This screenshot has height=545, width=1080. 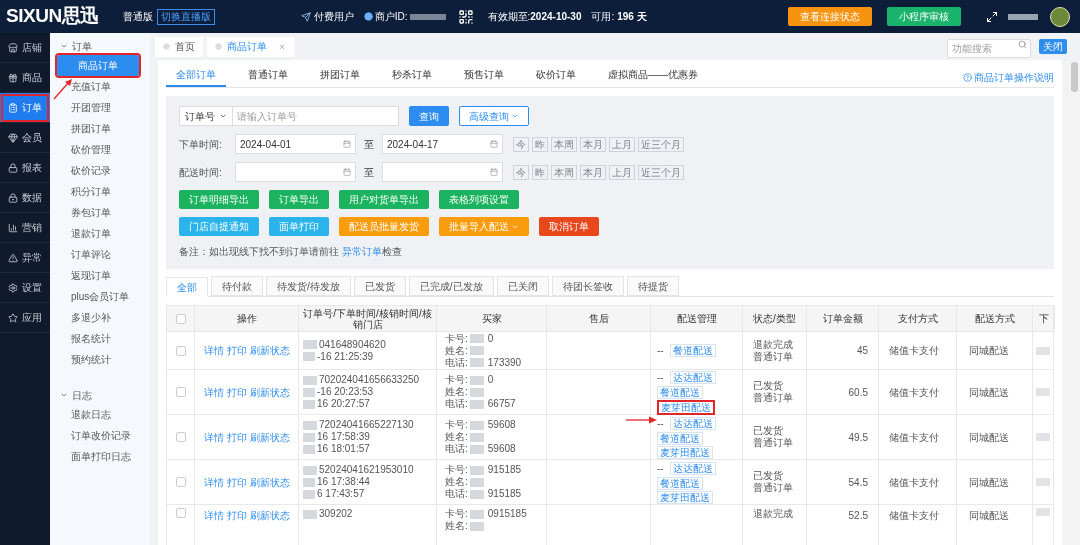 What do you see at coordinates (479, 199) in the screenshot?
I see `action-button: 表格列项设置` at bounding box center [479, 199].